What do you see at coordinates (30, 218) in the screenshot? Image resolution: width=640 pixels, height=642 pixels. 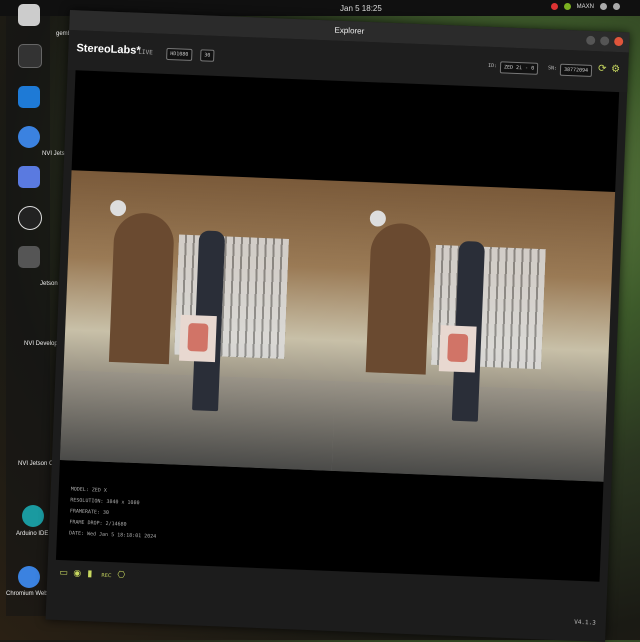 I see `obs-icon` at bounding box center [30, 218].